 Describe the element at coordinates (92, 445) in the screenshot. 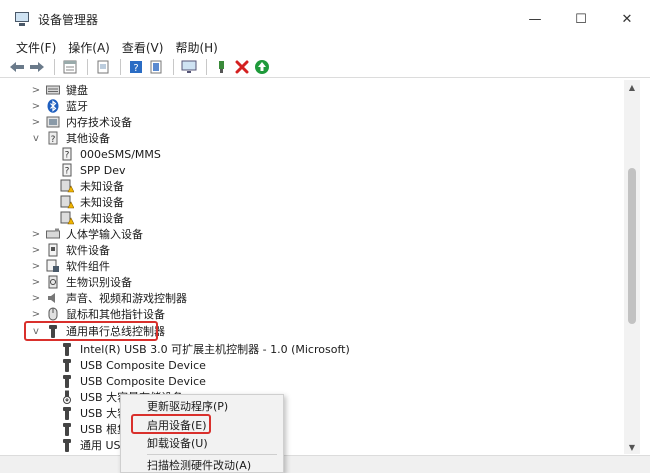

I see `tree-node-device: 通用 USB` at that location.